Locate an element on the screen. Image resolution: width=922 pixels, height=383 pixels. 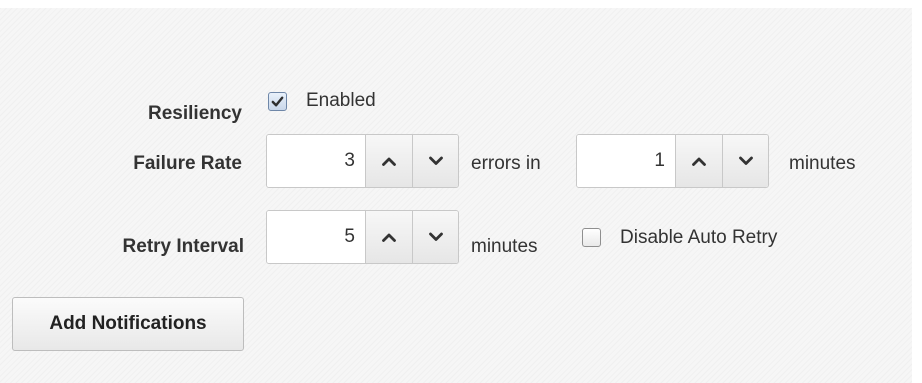
failure-minutes-input is located at coordinates (626, 161).